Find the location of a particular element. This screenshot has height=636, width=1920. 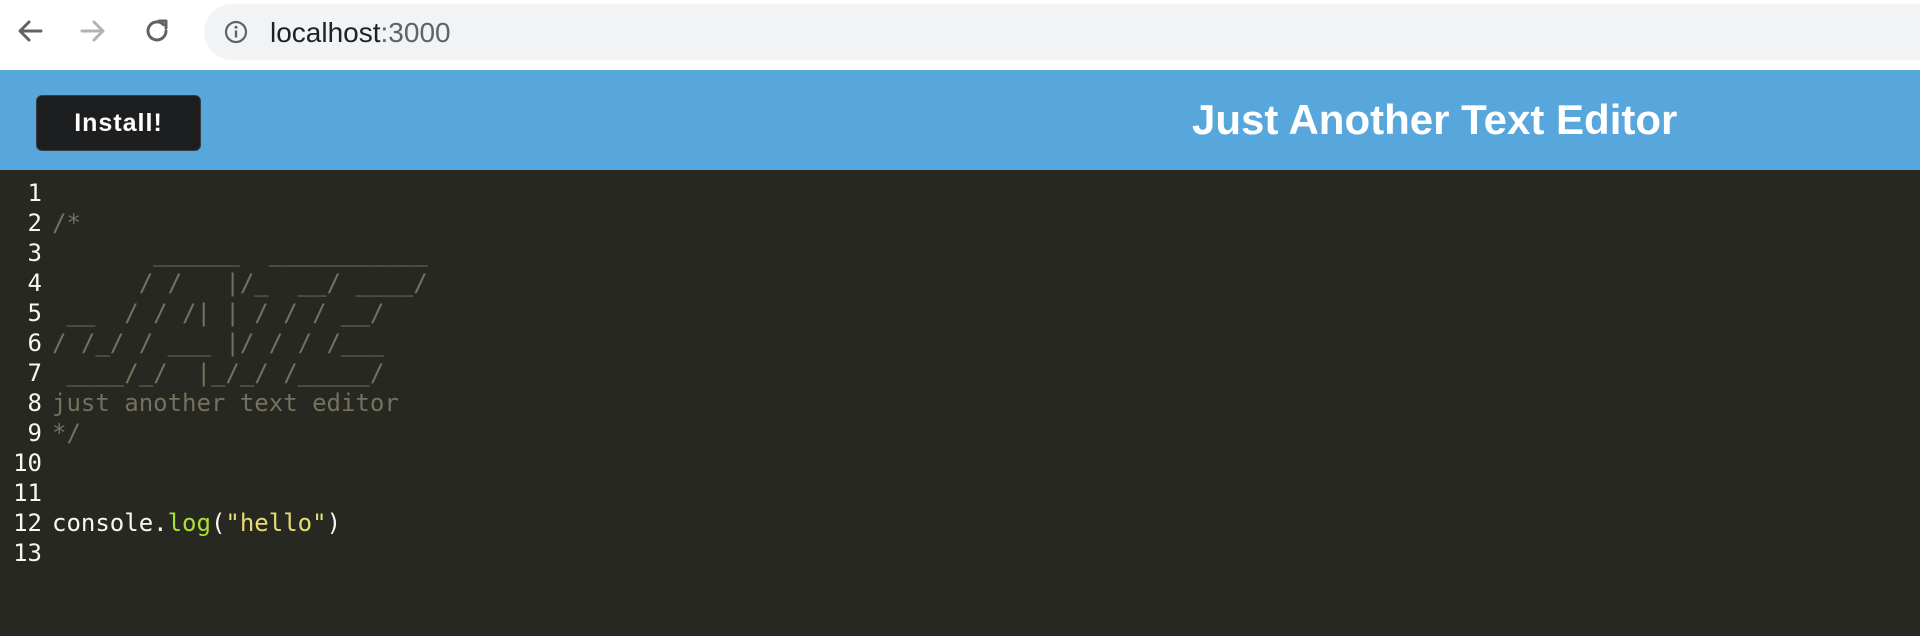

code-token-comment: / /_/ / ___ |/ / / /___ is located at coordinates (218, 343).